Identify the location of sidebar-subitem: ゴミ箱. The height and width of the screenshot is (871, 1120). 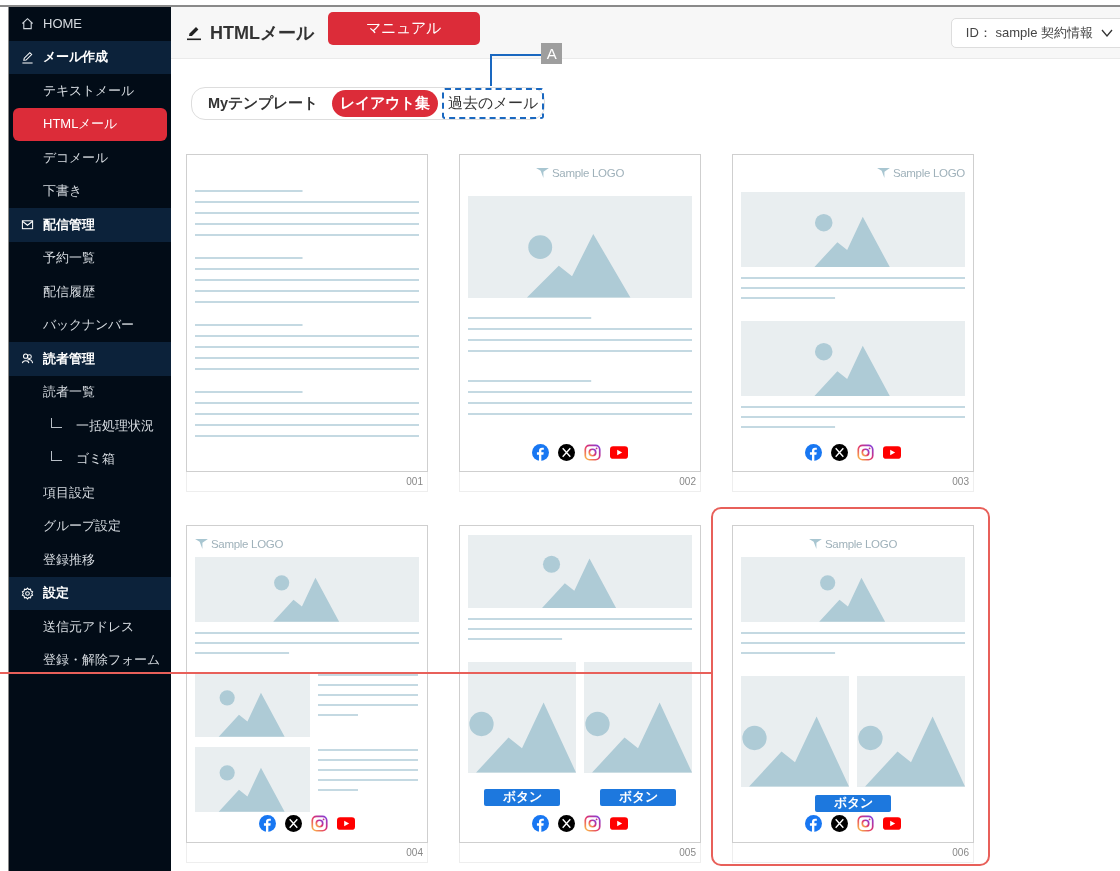
(90, 459).